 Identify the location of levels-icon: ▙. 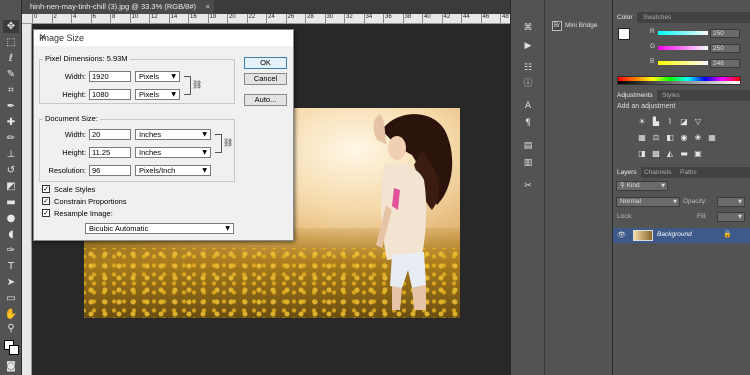
(656, 121).